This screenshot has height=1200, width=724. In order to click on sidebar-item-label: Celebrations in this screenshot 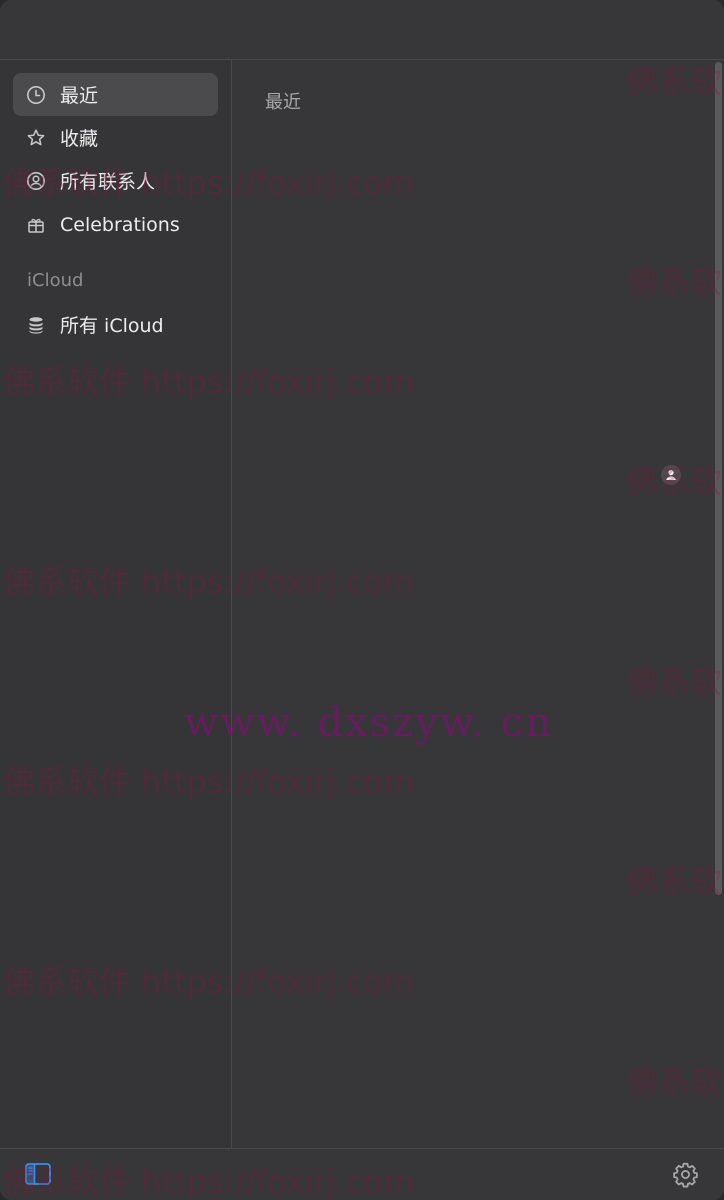, I will do `click(120, 224)`.